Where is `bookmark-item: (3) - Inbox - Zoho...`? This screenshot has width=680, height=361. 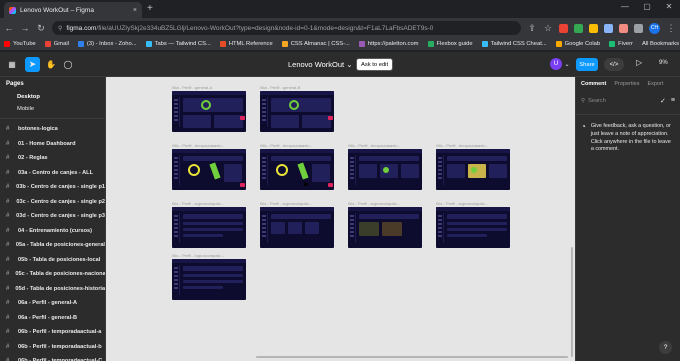 bookmark-item: (3) - Inbox - Zoho... is located at coordinates (107, 44).